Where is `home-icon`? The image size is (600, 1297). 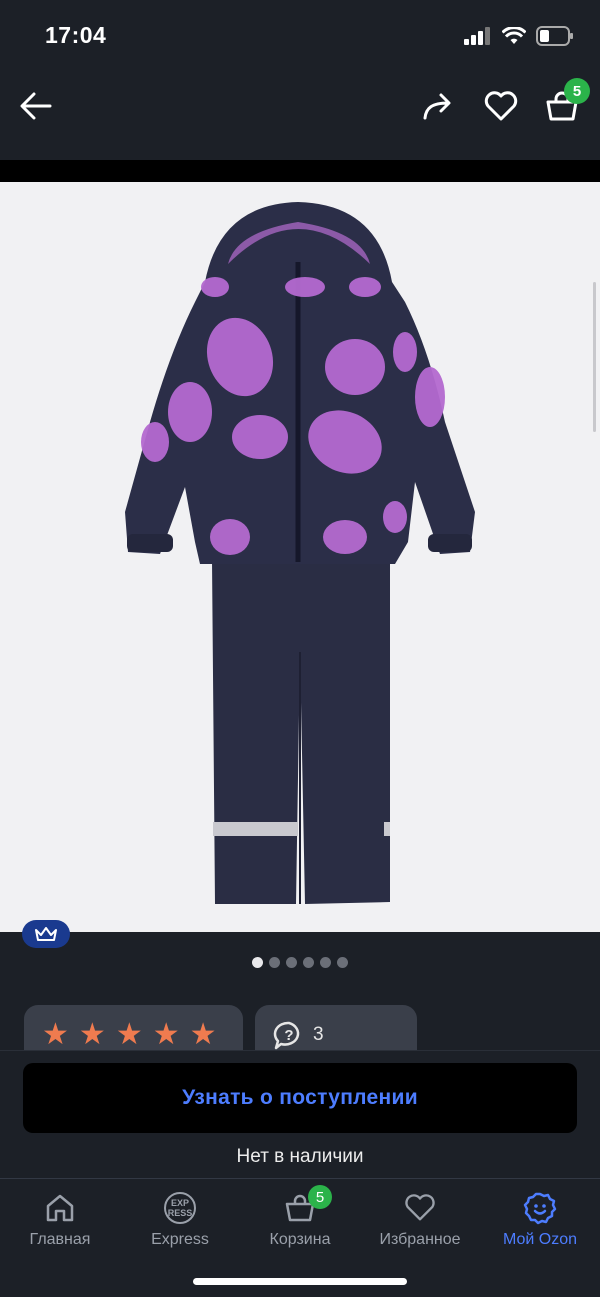 home-icon is located at coordinates (60, 1208).